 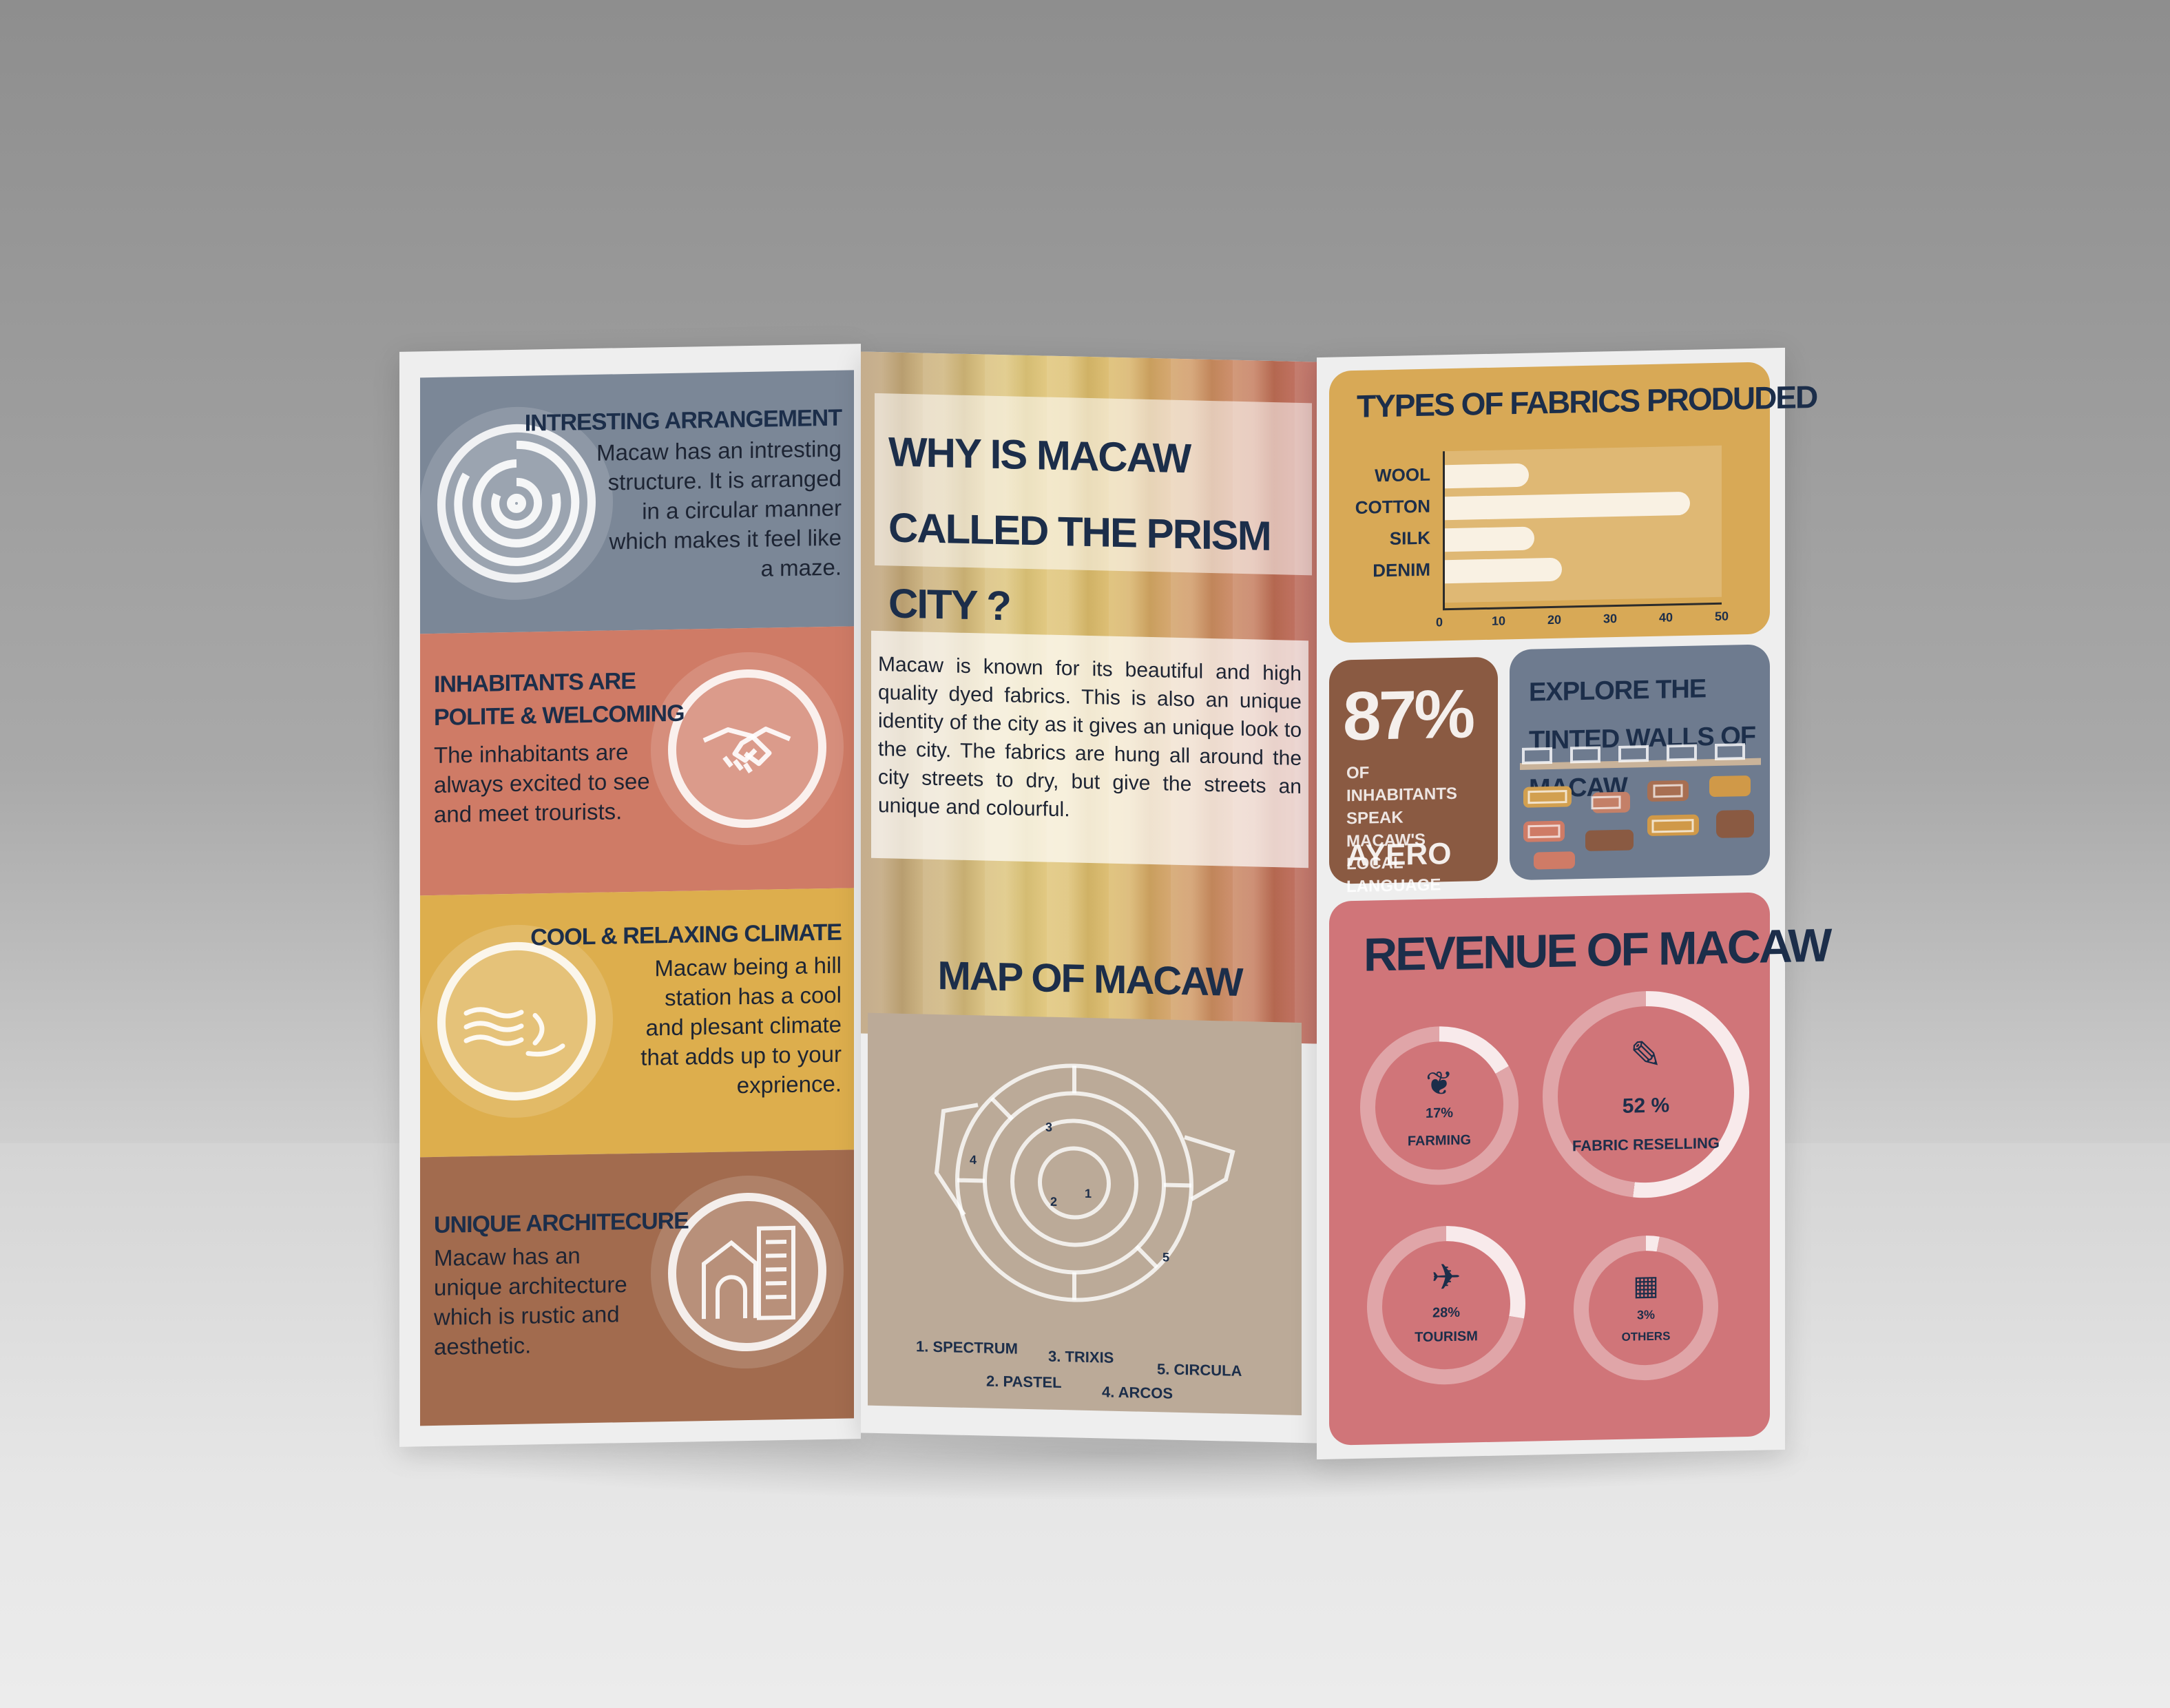 I want to click on maze-map, so click(x=1084, y=1182).